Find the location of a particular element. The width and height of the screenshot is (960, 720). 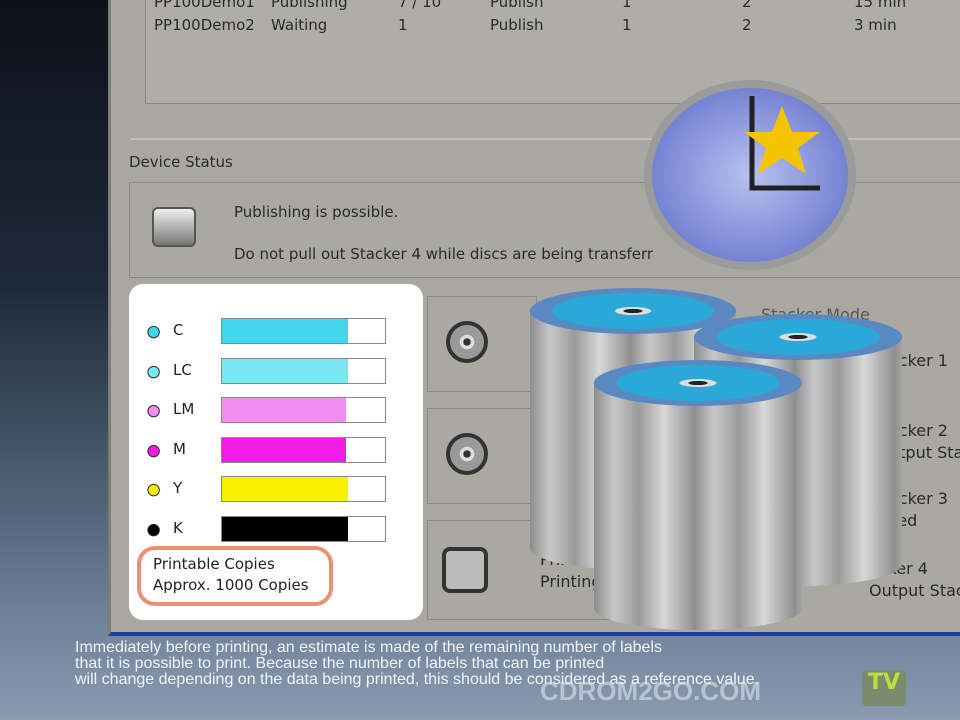

job-status: Waiting is located at coordinates (299, 25).